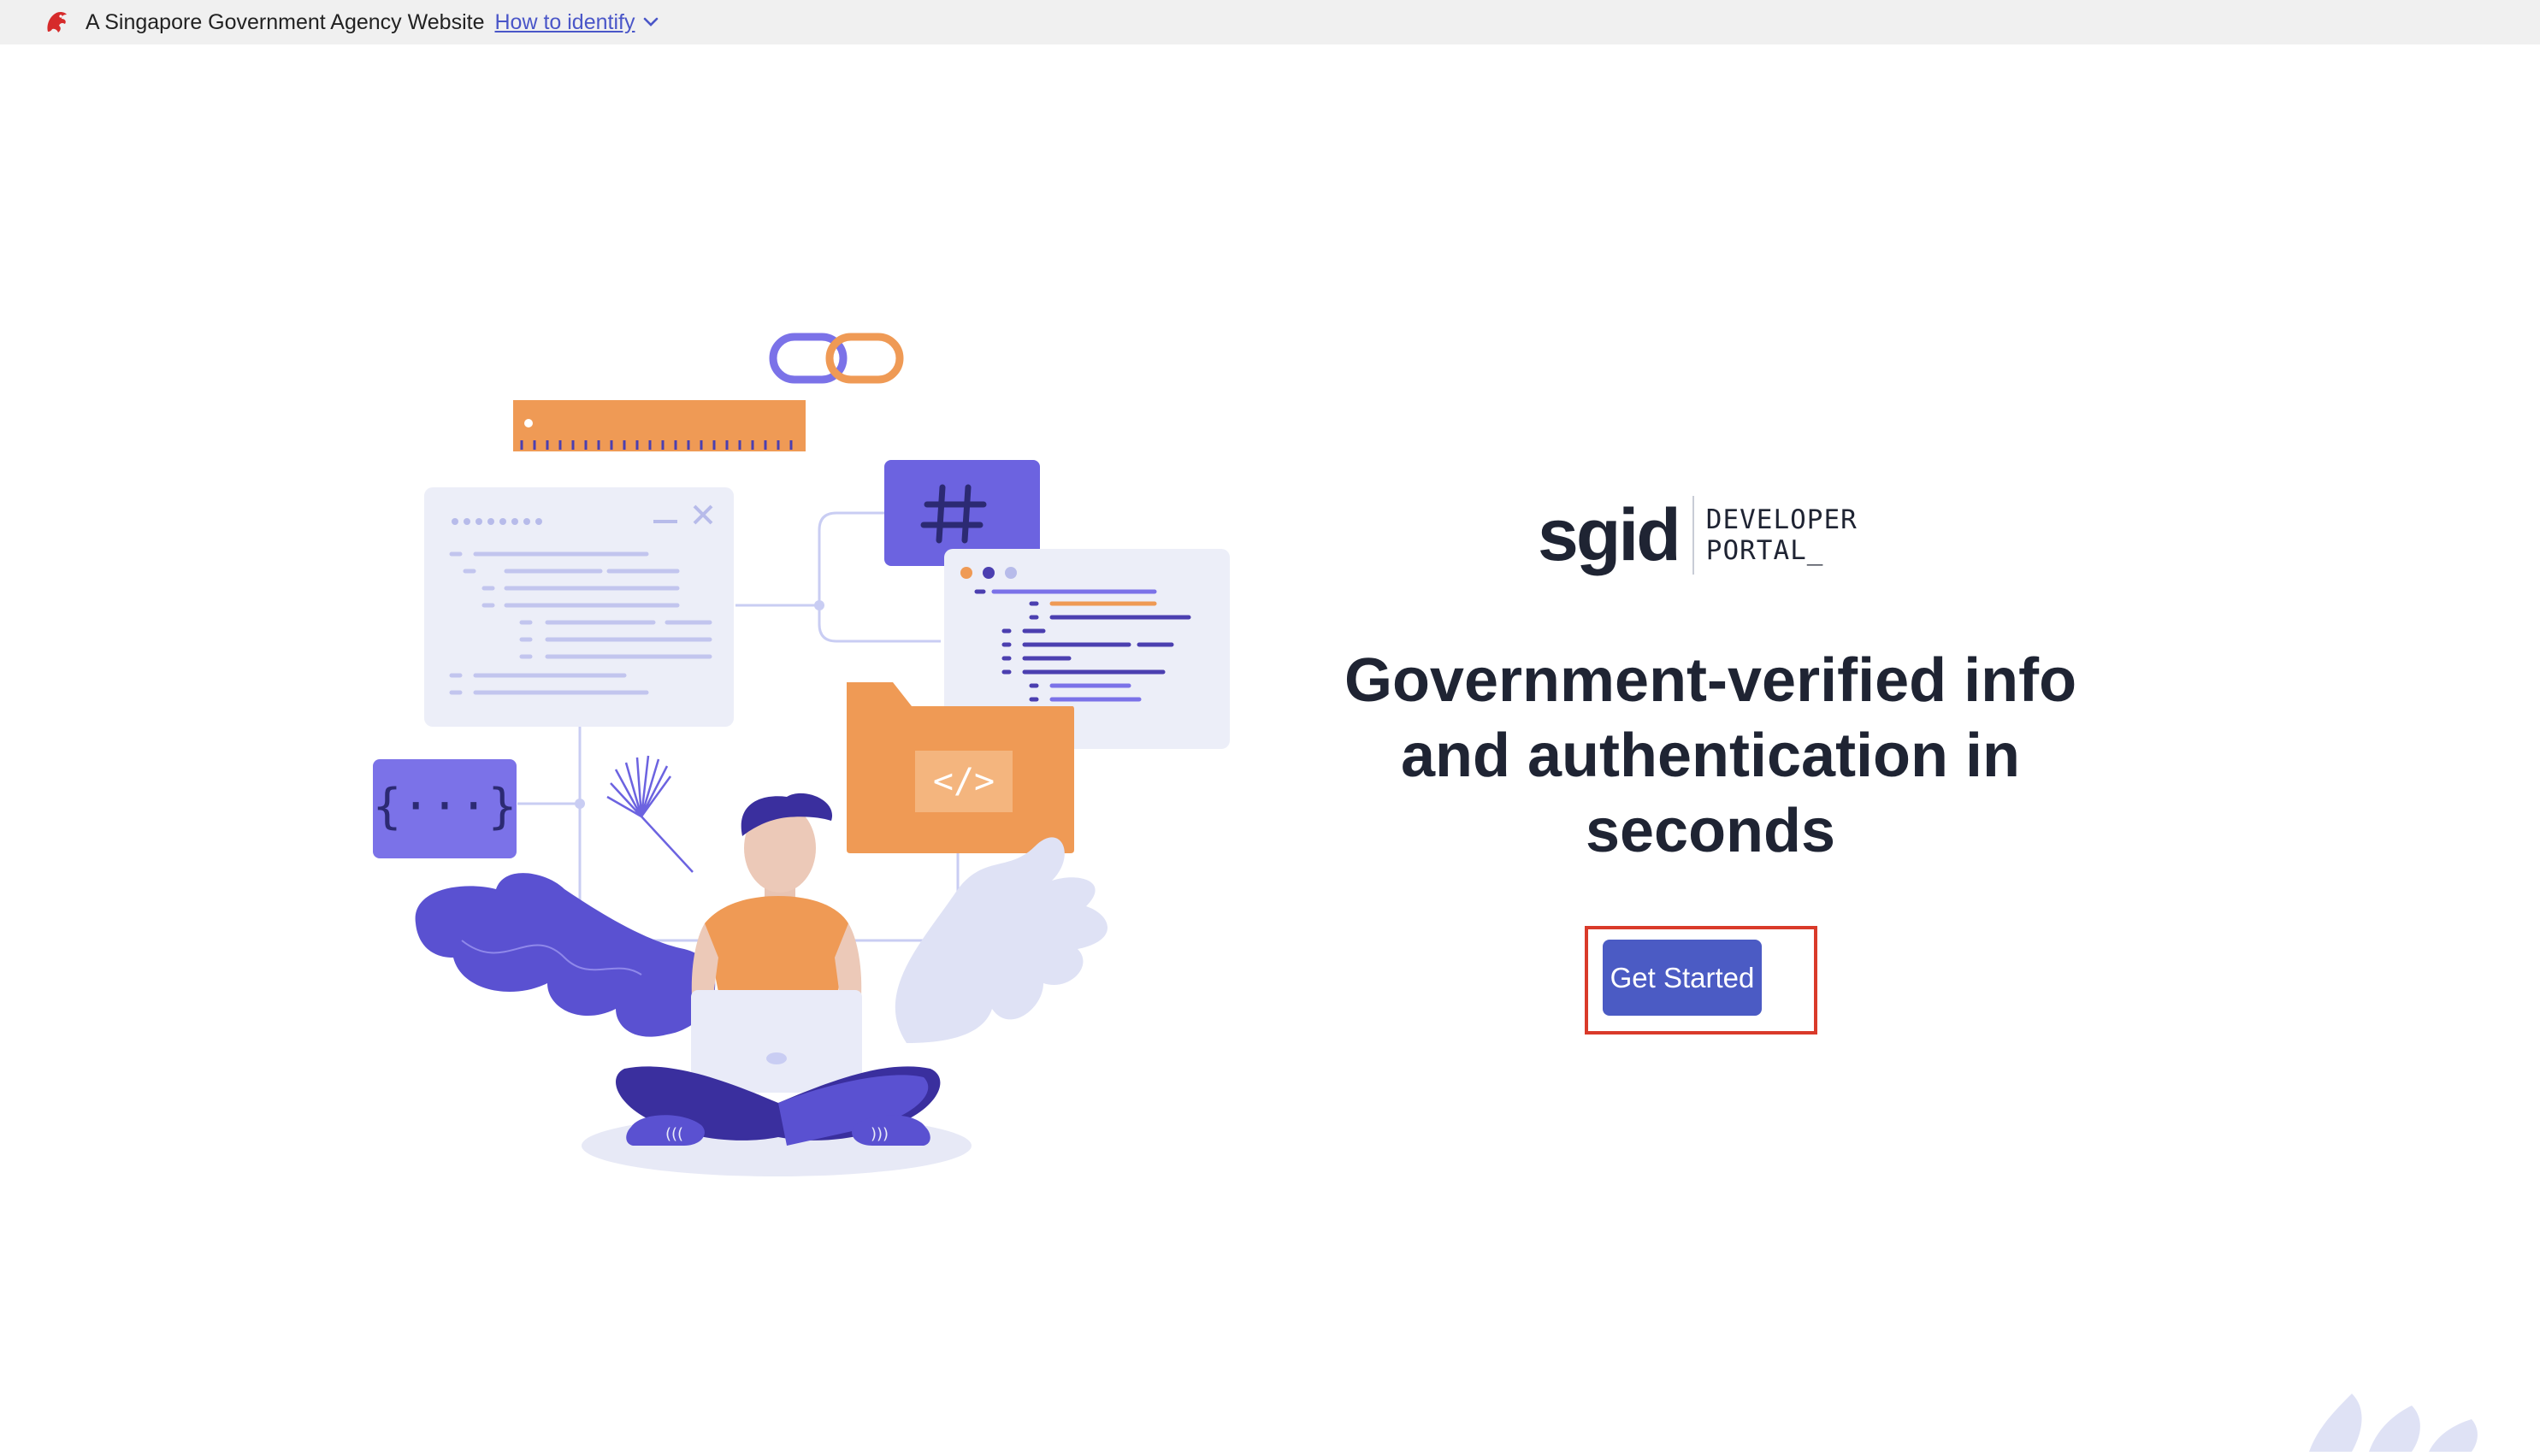 This screenshot has width=2540, height=1456. What do you see at coordinates (1781, 519) in the screenshot?
I see `portal-line-developer: DEVELOPER` at bounding box center [1781, 519].